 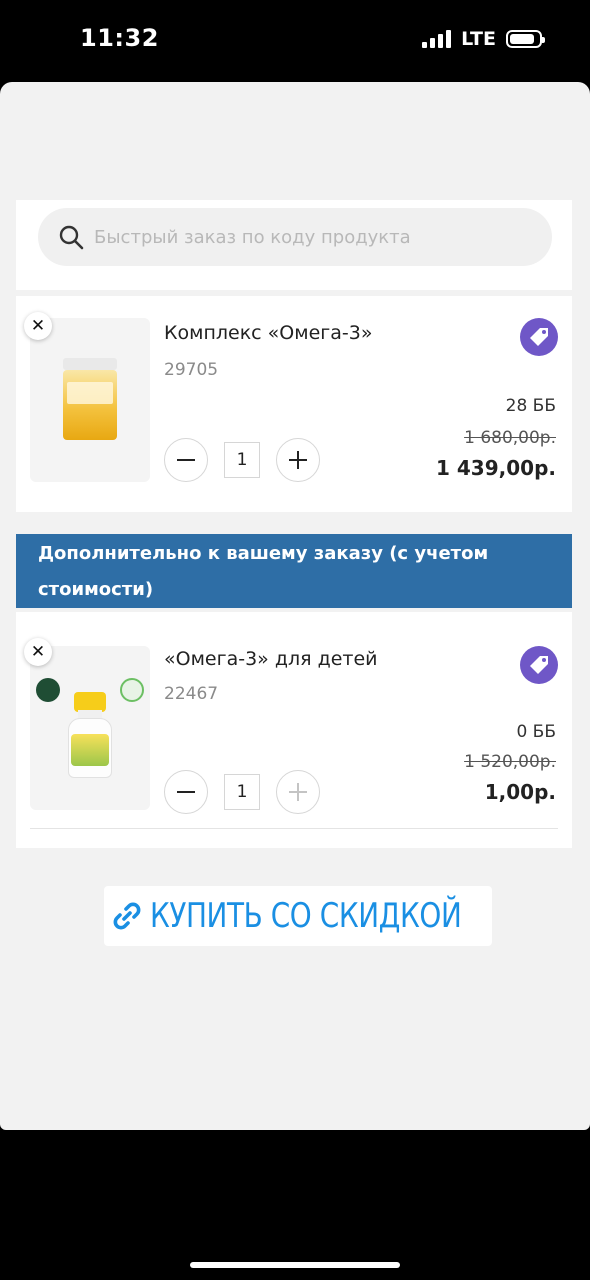 What do you see at coordinates (271, 659) in the screenshot?
I see `product-name: «Омега-3» для детей` at bounding box center [271, 659].